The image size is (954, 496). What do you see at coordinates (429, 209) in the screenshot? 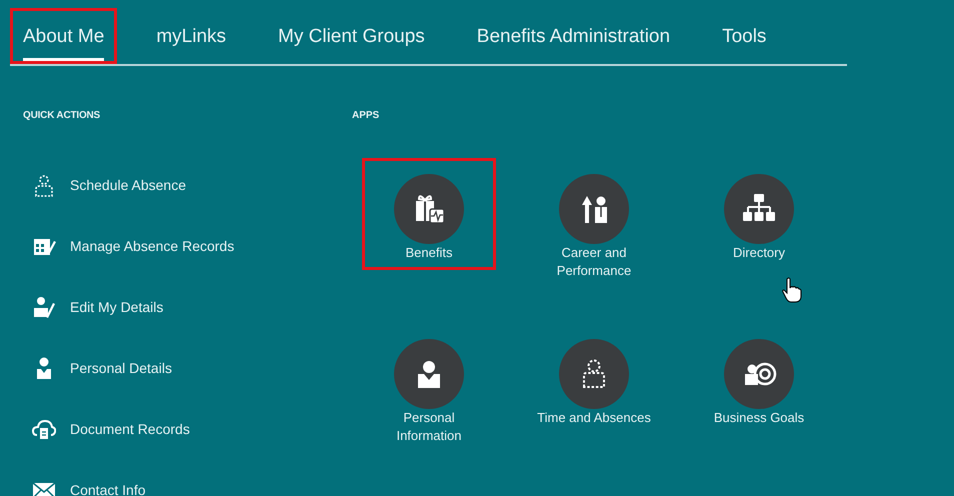
I see `gift-pulse-icon` at bounding box center [429, 209].